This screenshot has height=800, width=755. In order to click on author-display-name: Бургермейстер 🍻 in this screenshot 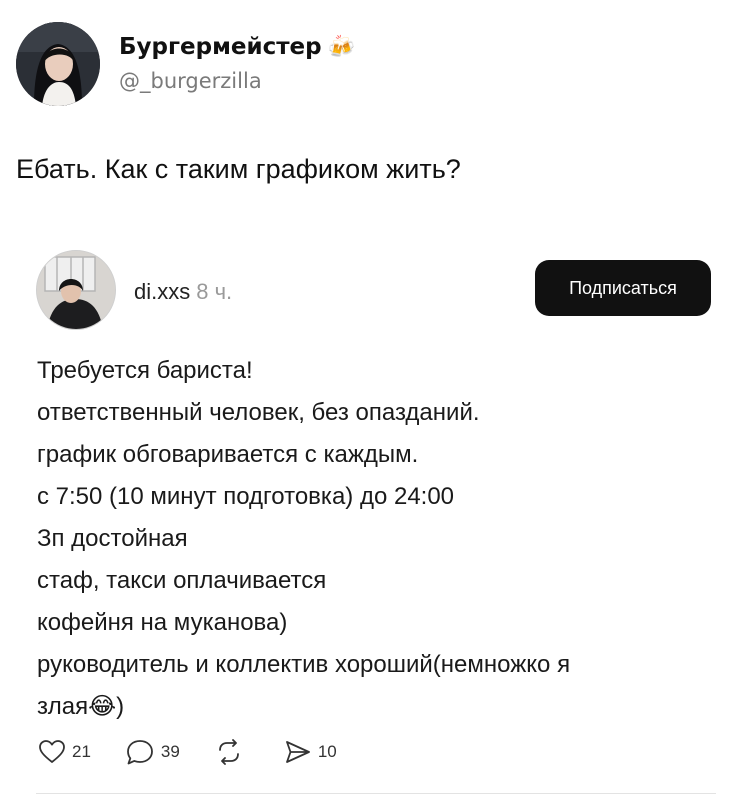, I will do `click(237, 47)`.